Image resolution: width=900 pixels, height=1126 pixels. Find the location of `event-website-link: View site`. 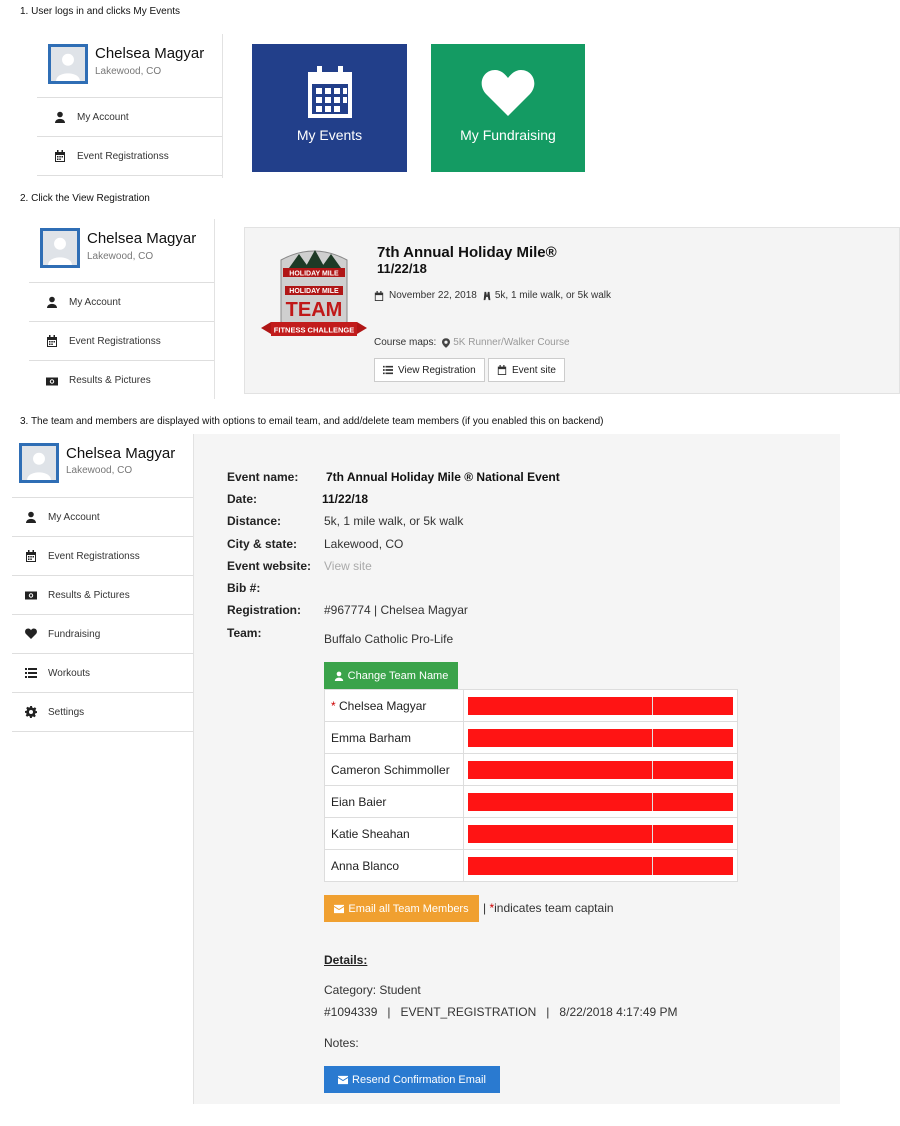

event-website-link: View site is located at coordinates (348, 566).